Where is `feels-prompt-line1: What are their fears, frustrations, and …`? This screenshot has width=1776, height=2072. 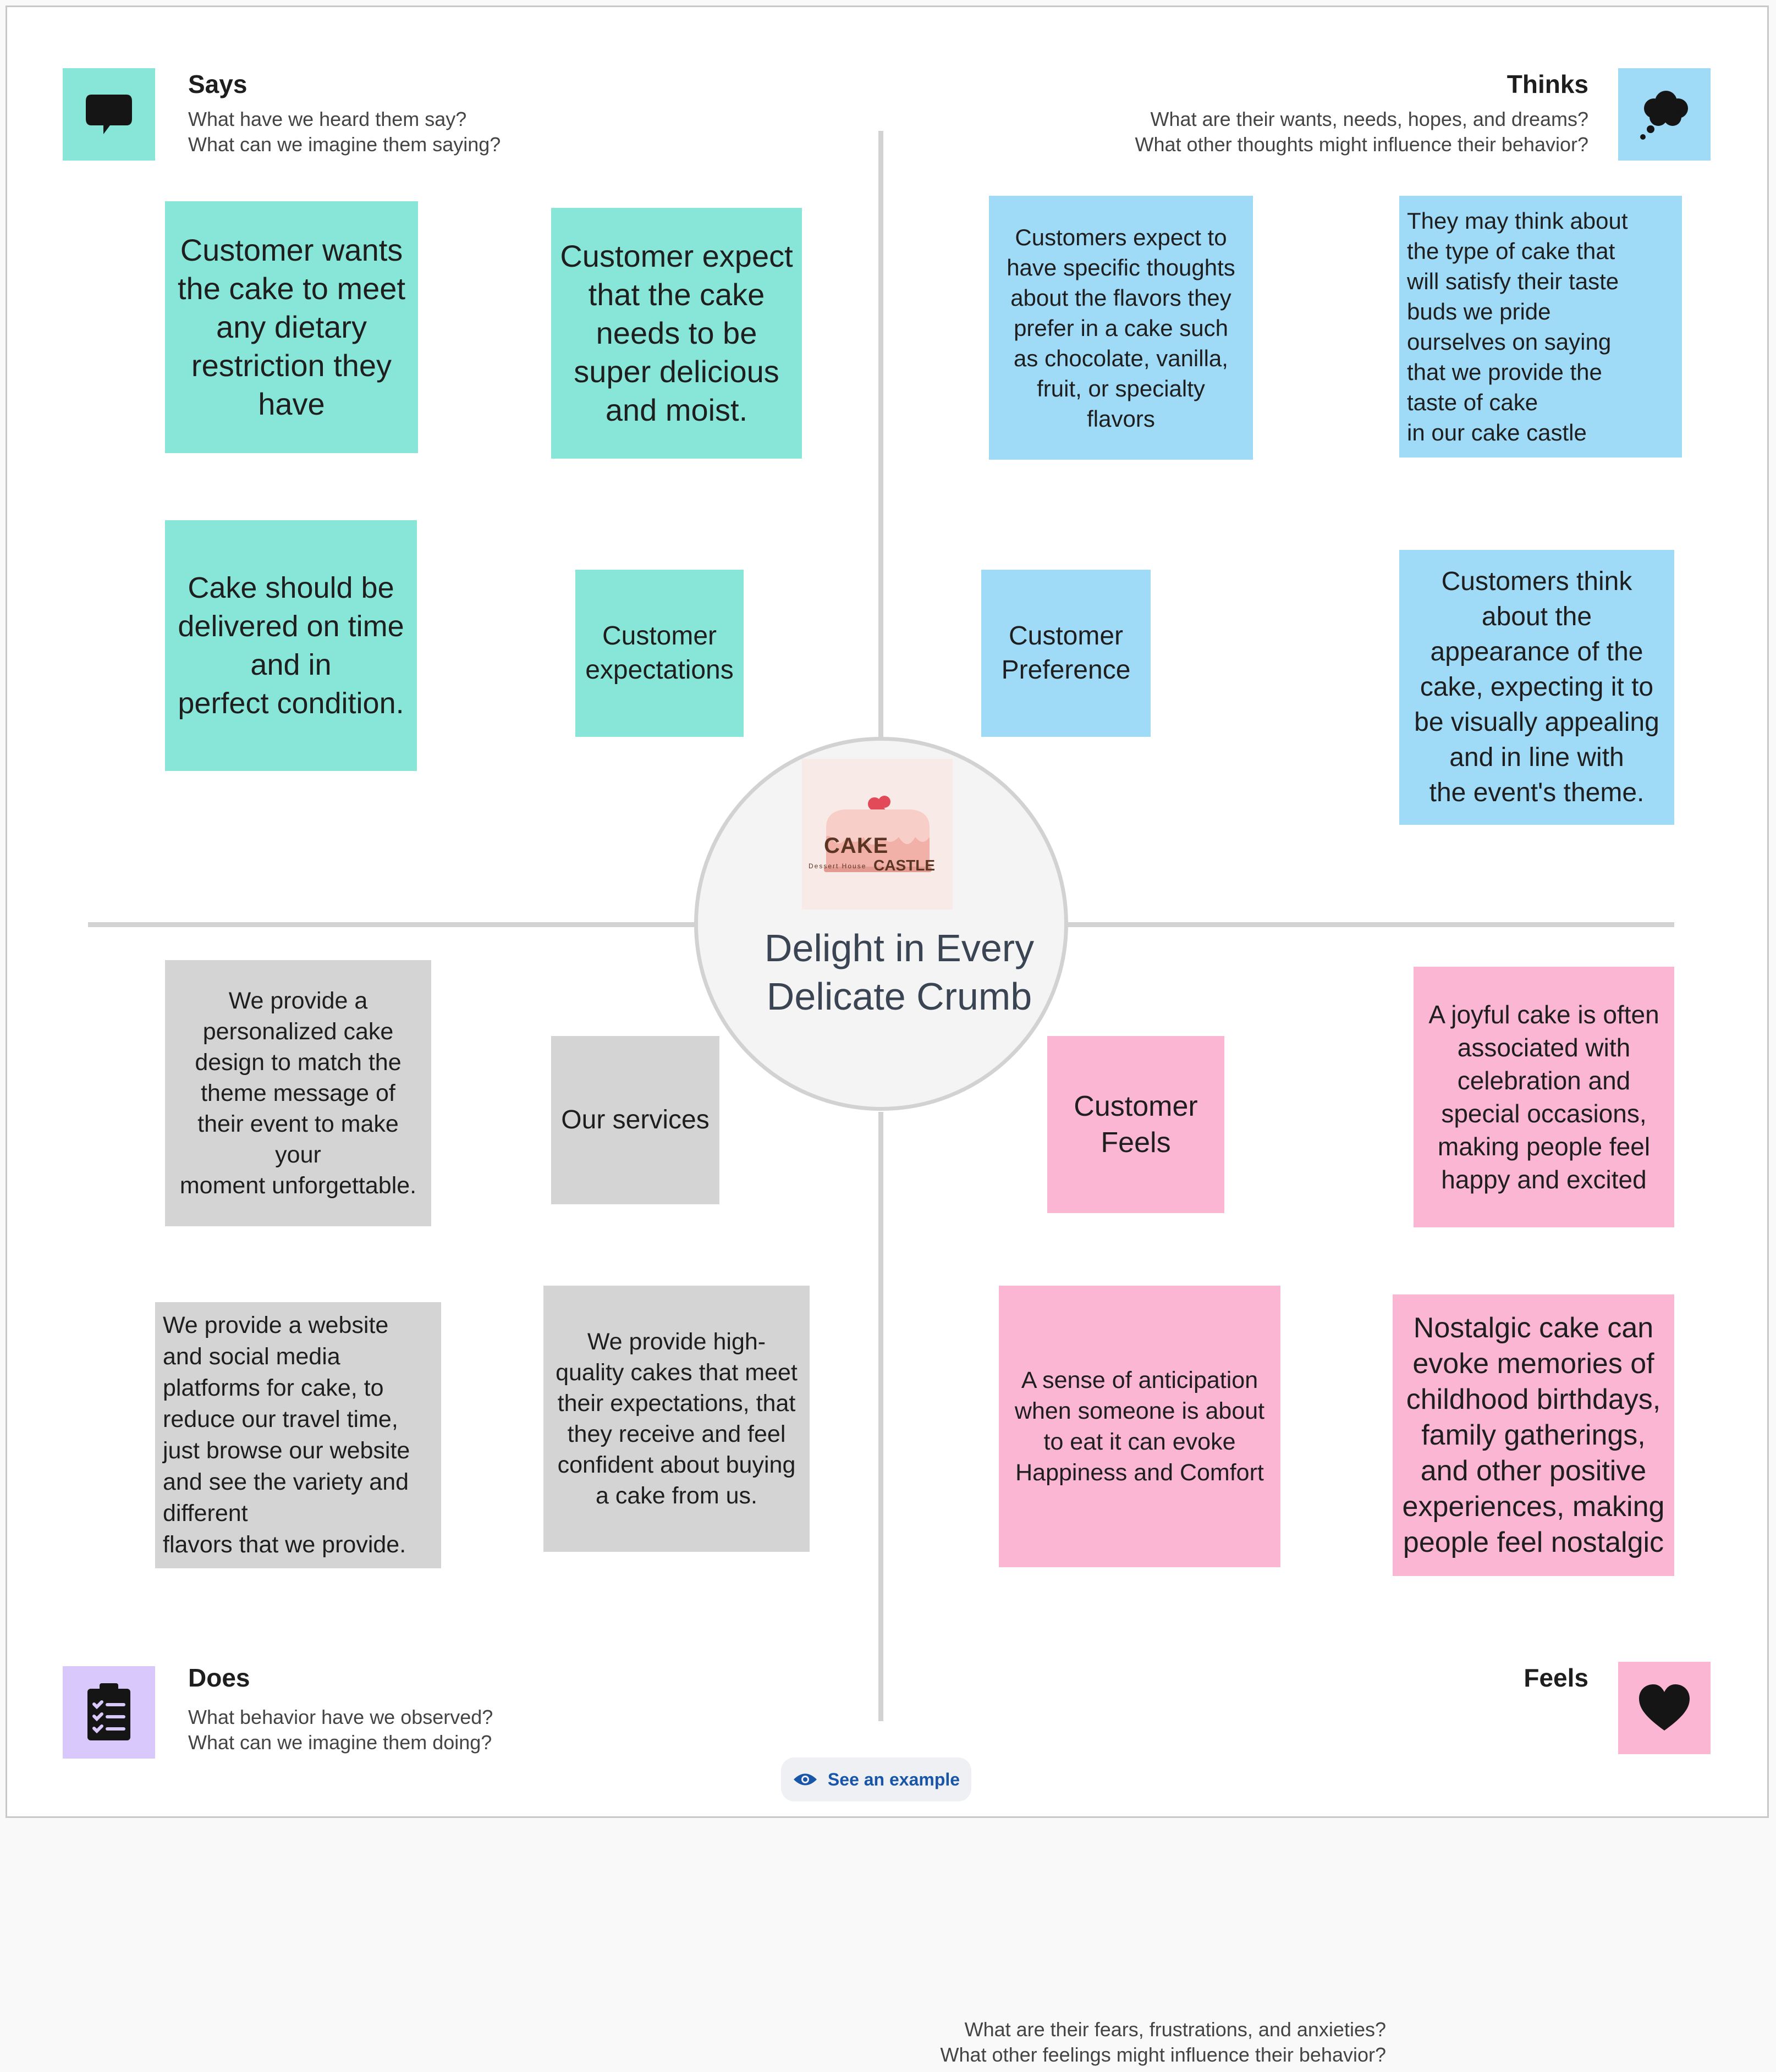
feels-prompt-line1: What are their fears, frustrations, and … is located at coordinates (1175, 2029).